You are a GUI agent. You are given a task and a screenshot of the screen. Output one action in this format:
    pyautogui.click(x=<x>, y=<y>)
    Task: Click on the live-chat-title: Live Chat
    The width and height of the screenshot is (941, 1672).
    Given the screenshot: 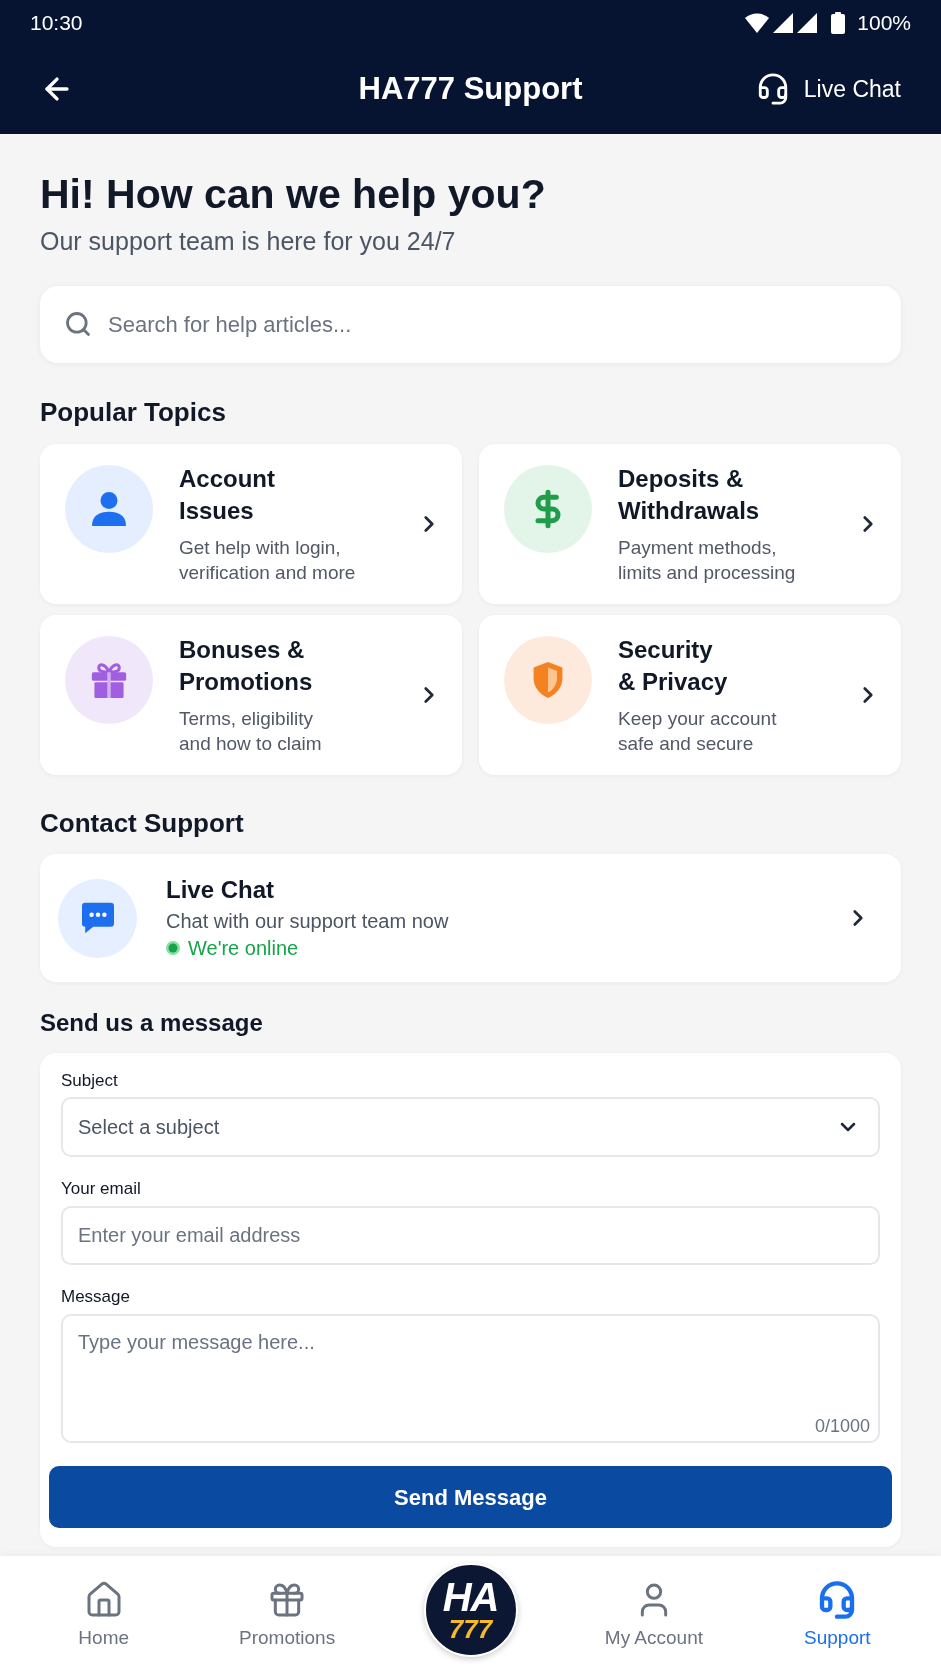 What is the action you would take?
    pyautogui.click(x=221, y=890)
    